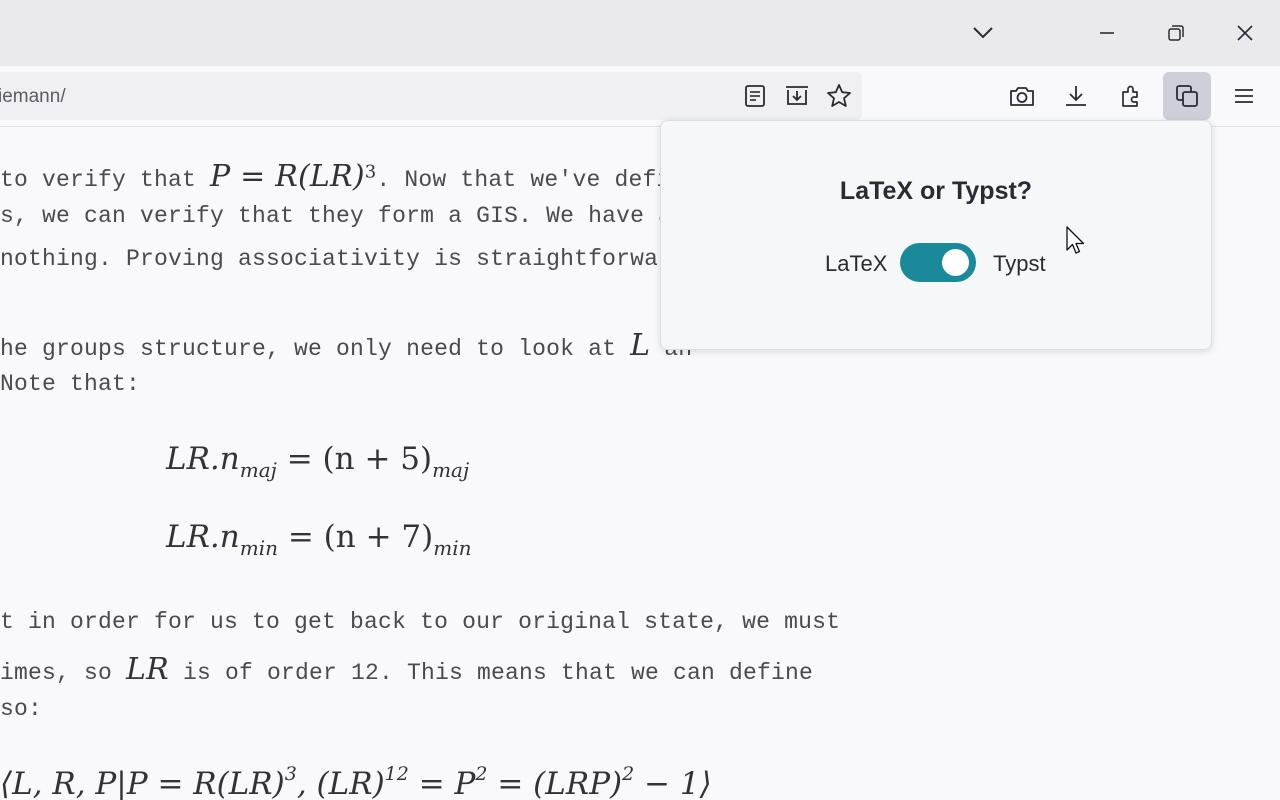 The height and width of the screenshot is (800, 1280). Describe the element at coordinates (431, 96) in the screenshot. I see `address-bar: iemann/` at that location.